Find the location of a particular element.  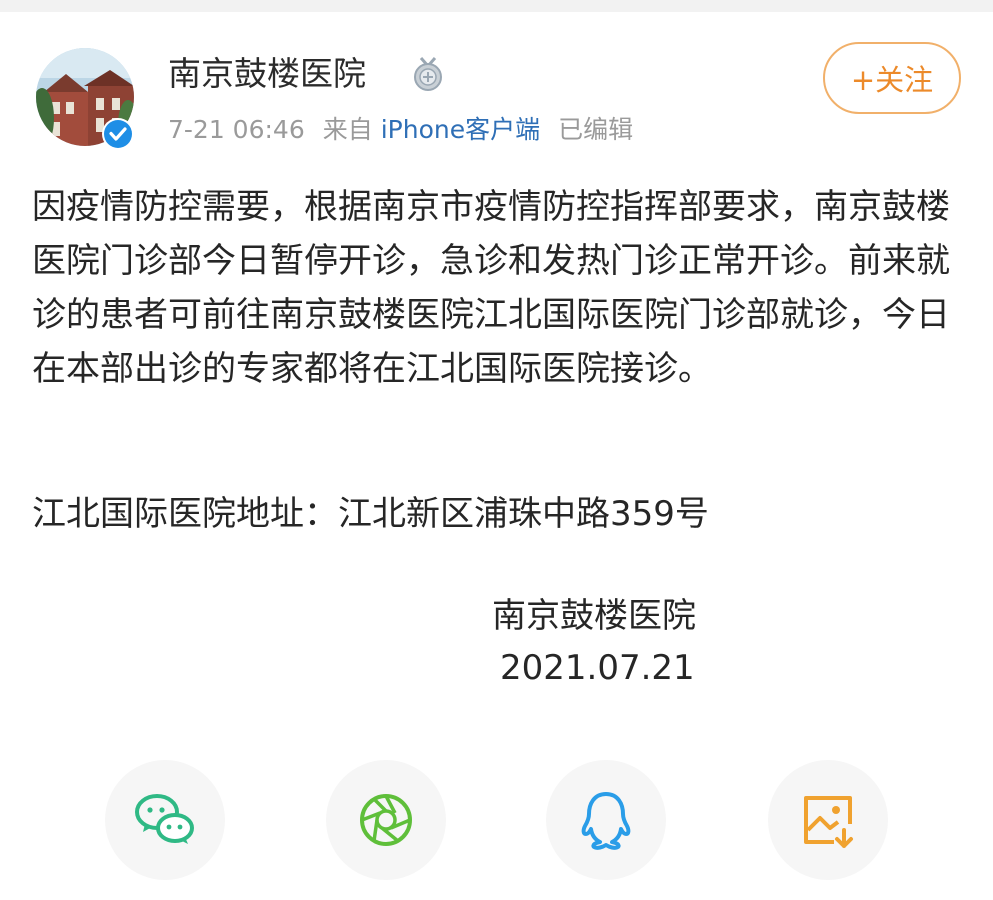

save-image-button is located at coordinates (828, 820).